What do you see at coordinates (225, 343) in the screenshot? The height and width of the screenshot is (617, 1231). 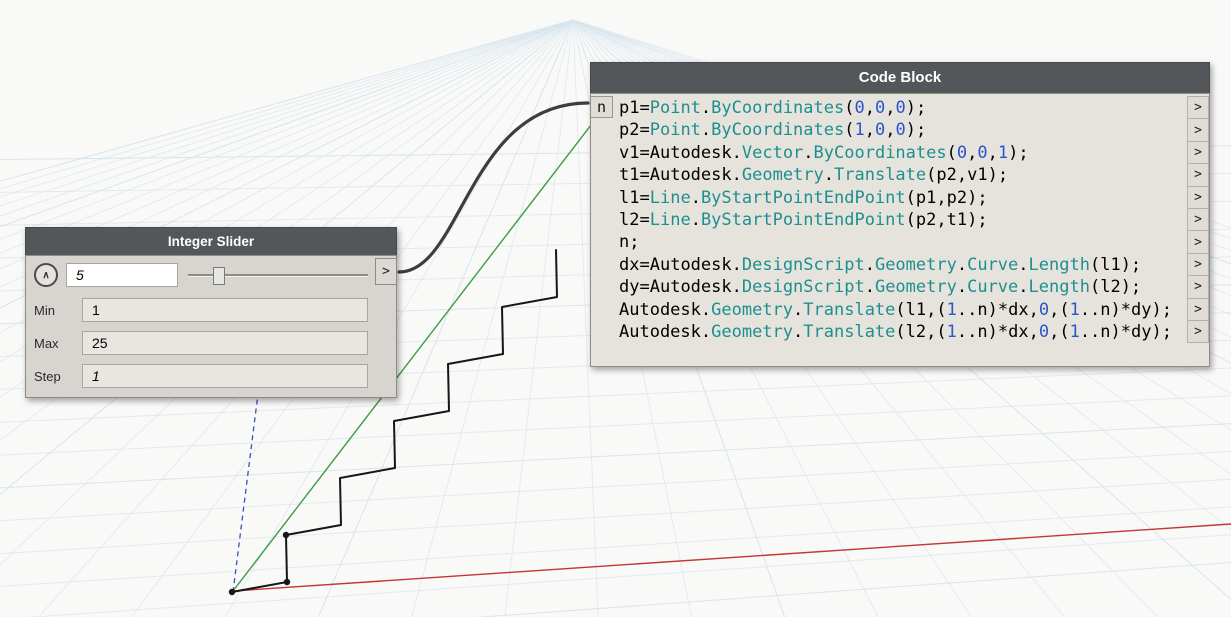 I see `field-input-max` at bounding box center [225, 343].